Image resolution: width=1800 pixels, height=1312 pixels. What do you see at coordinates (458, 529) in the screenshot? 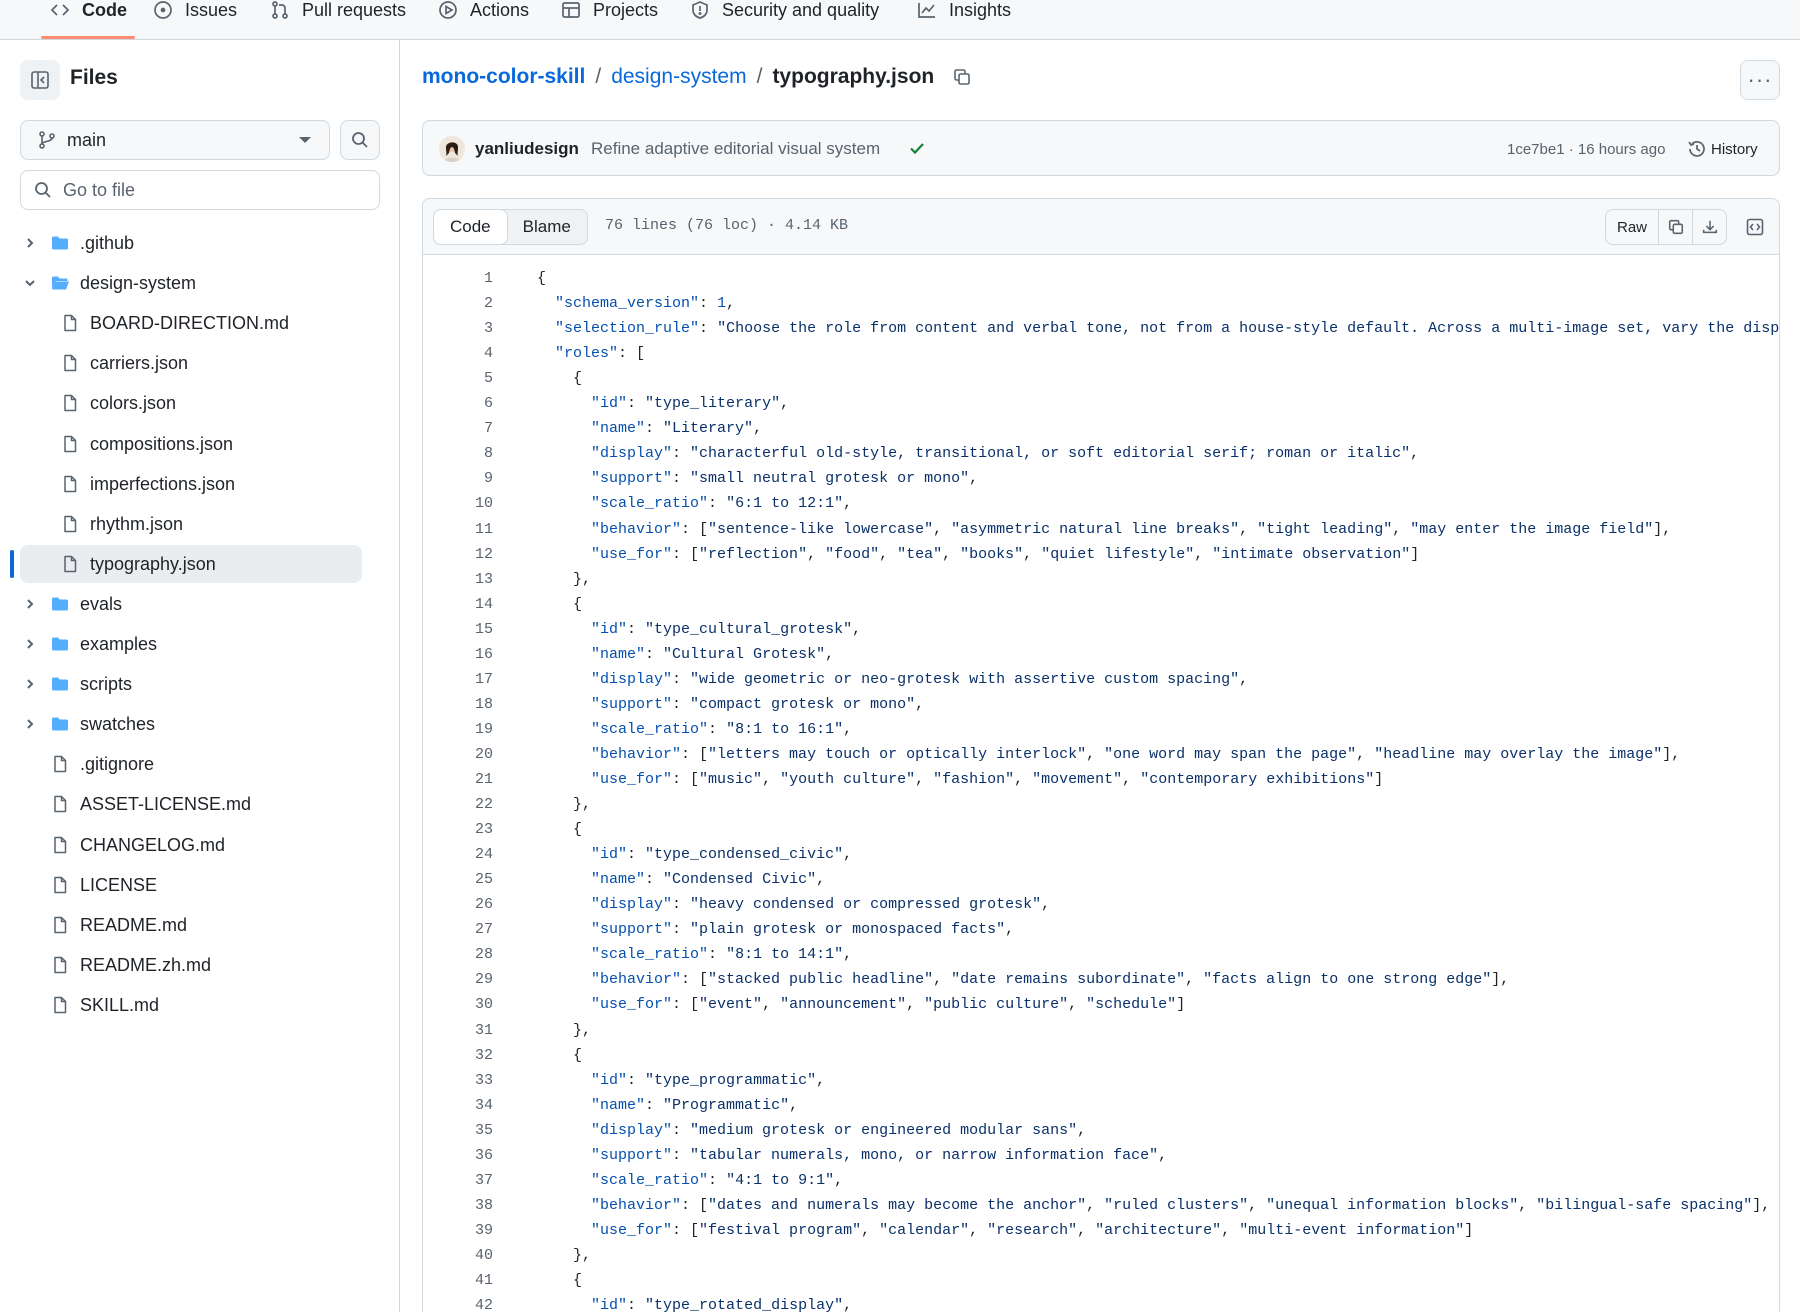
I see `line-number: 11` at bounding box center [458, 529].